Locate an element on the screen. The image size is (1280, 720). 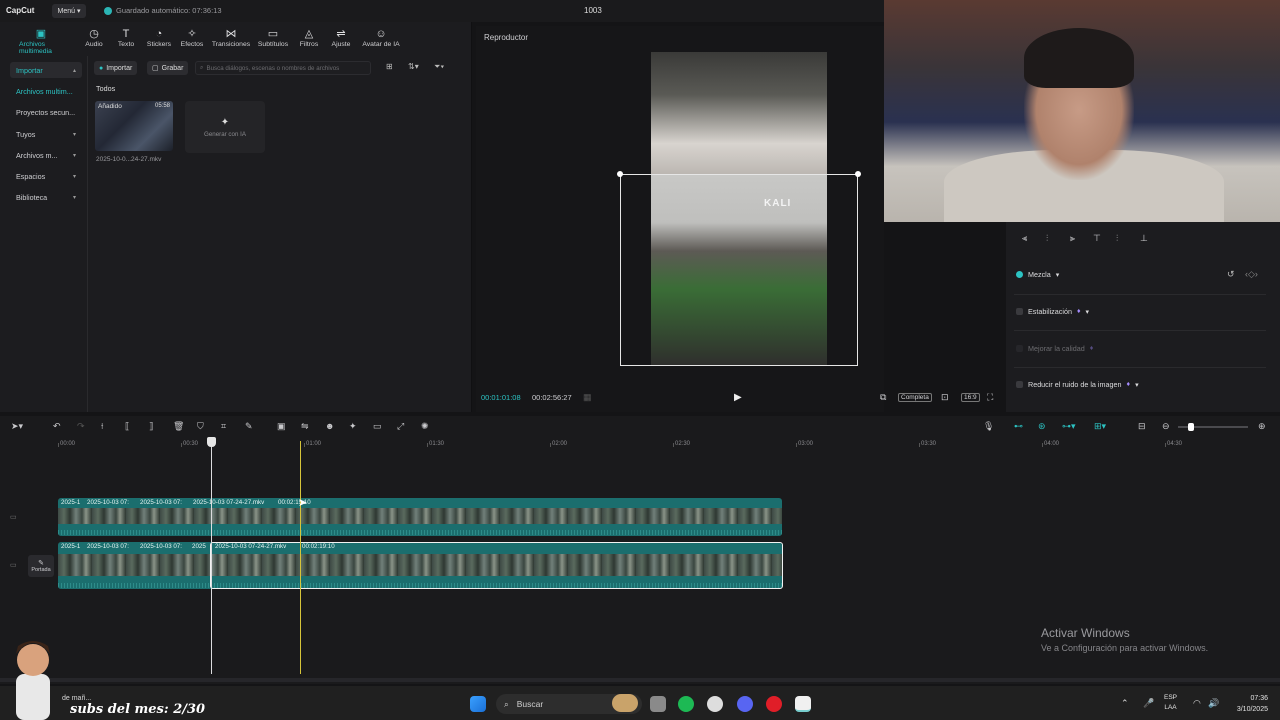
mezcla-checkbox is located at coordinates (1019, 274).